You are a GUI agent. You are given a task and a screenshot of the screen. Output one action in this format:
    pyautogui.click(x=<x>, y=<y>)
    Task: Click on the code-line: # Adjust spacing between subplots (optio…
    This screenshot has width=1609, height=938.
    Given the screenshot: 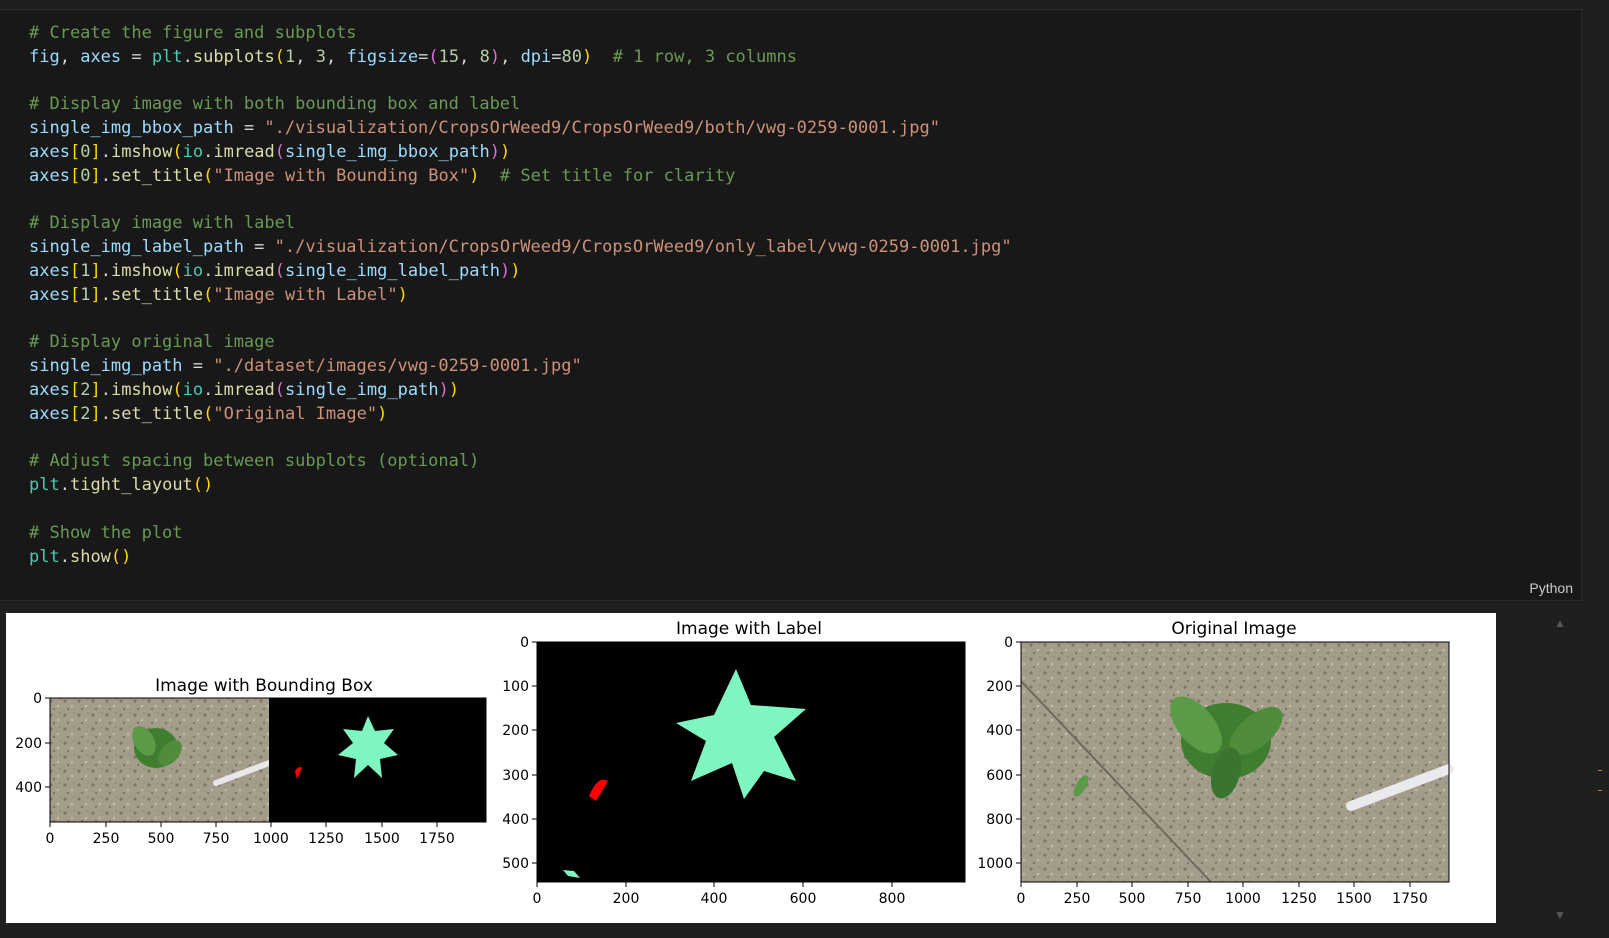 What is the action you would take?
    pyautogui.click(x=520, y=462)
    